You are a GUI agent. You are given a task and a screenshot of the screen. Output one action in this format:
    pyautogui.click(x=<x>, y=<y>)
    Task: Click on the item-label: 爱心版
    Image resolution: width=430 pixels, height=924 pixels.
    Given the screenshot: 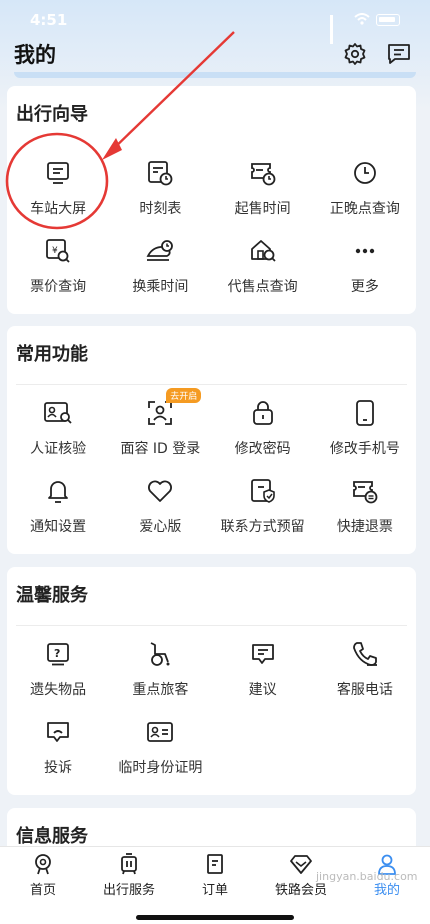 What is the action you would take?
    pyautogui.click(x=160, y=527)
    